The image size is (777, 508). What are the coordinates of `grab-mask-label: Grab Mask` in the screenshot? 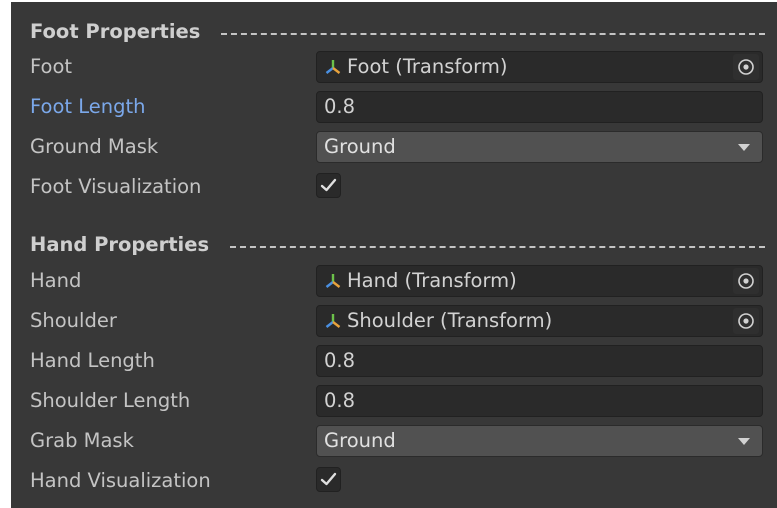 It's located at (82, 440).